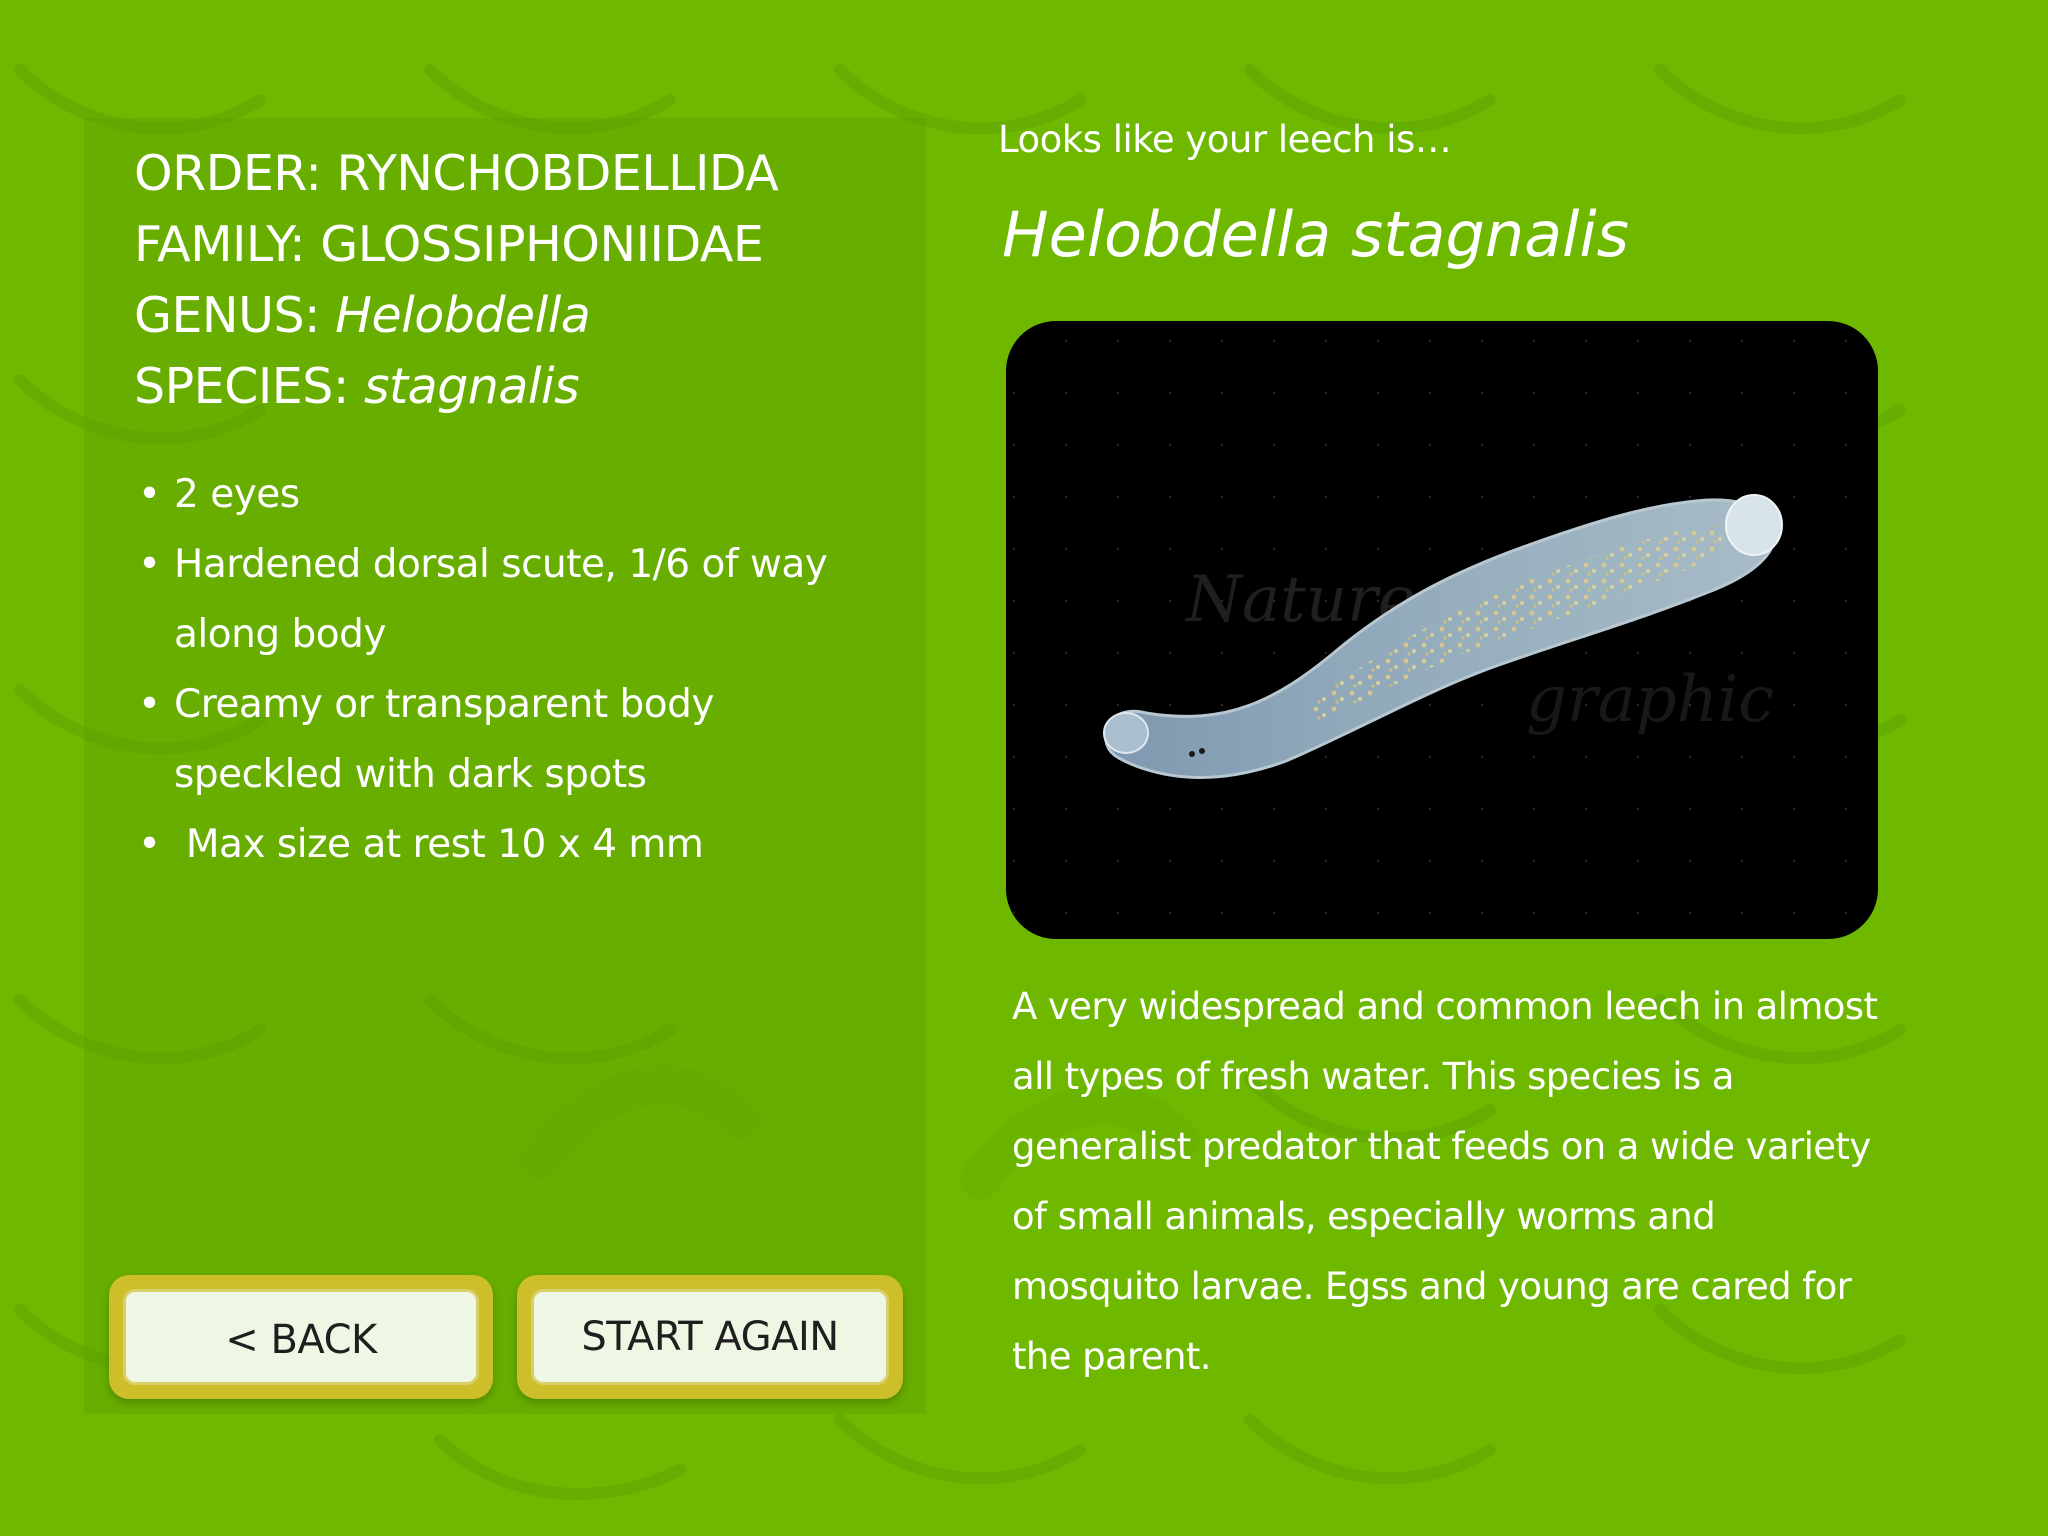  I want to click on start-again-button-label: START AGAIN, so click(710, 1337).